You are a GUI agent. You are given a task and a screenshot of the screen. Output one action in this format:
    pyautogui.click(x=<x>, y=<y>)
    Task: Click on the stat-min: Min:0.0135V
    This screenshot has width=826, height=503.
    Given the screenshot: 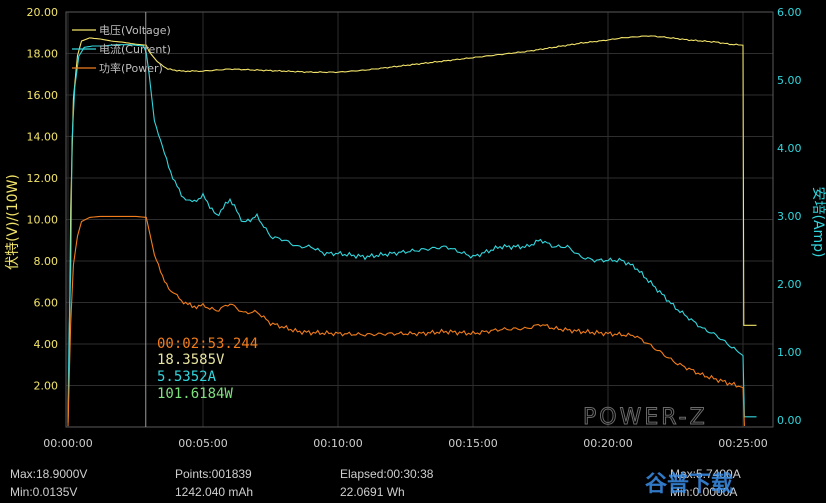 What is the action you would take?
    pyautogui.click(x=44, y=492)
    